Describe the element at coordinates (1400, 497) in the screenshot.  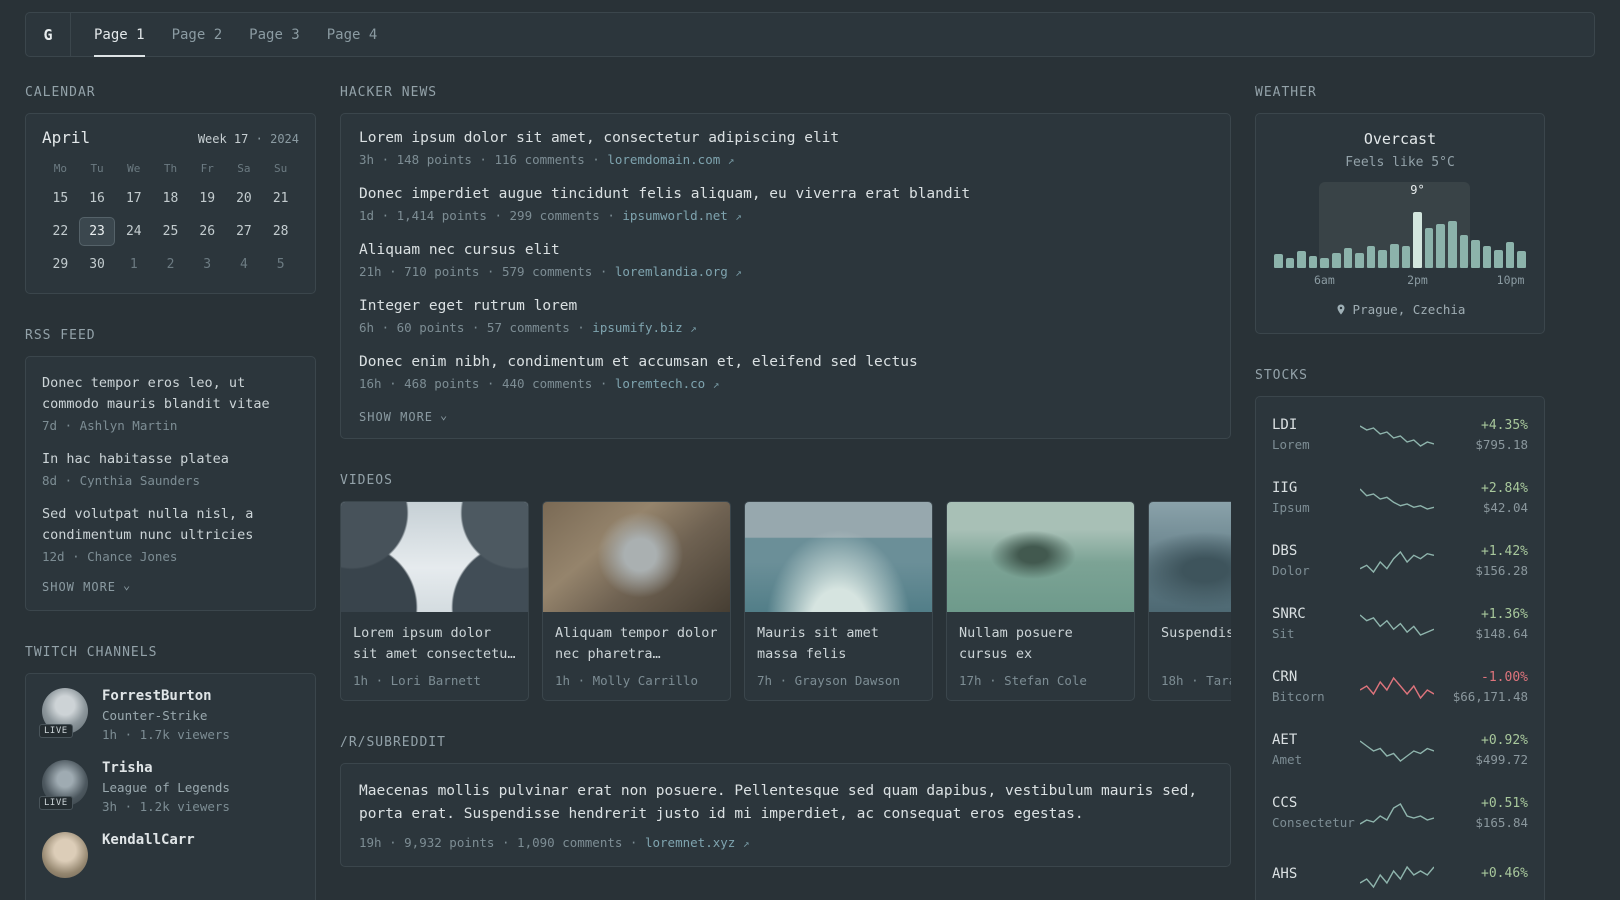
I see `stock-row: IIG Ipsum +2.84% $42.04` at that location.